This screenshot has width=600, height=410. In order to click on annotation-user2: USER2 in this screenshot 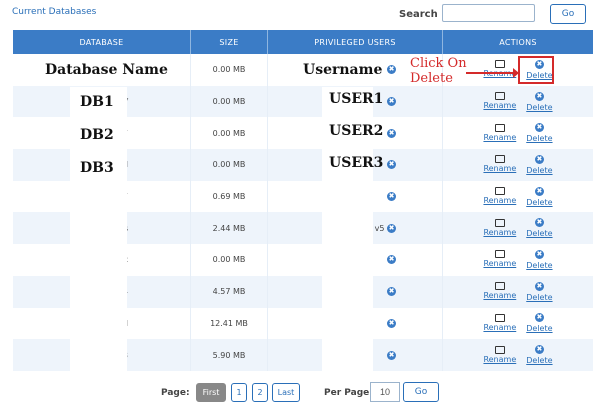, I will do `click(356, 131)`.